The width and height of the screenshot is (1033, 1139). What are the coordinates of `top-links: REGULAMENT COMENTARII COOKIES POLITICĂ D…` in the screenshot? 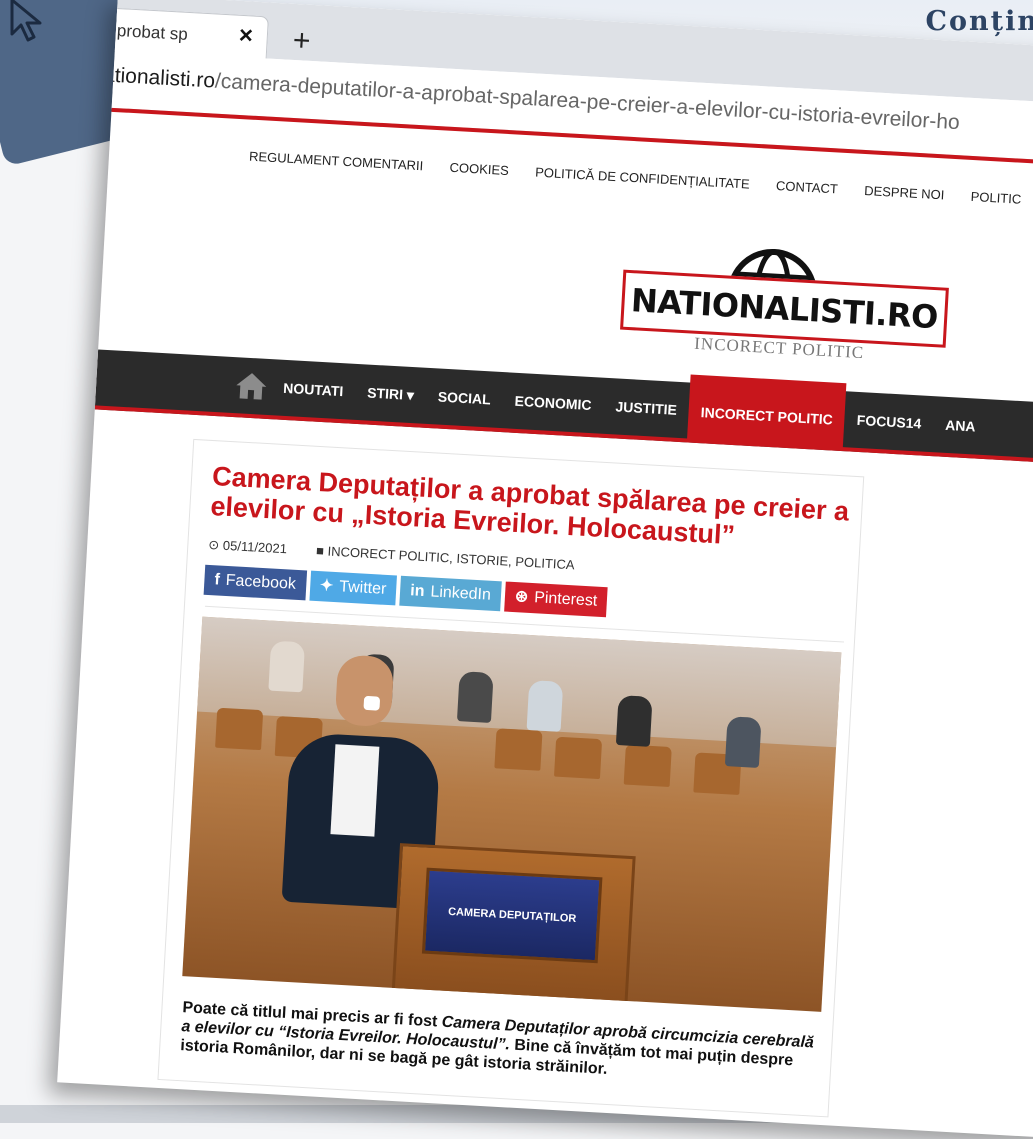 It's located at (641, 179).